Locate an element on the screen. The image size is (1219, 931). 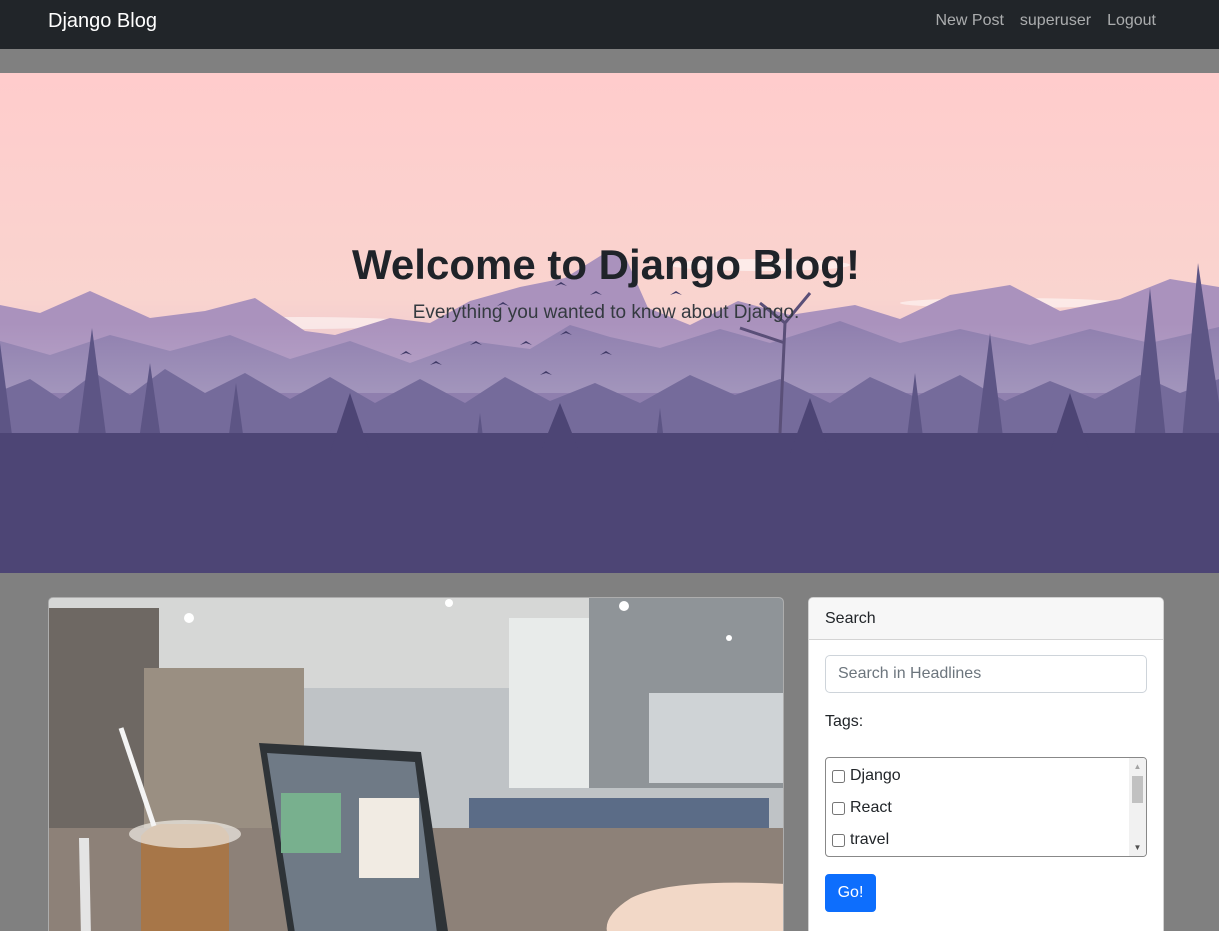
hero-title: Welcome to Django Blog! is located at coordinates (606, 264).